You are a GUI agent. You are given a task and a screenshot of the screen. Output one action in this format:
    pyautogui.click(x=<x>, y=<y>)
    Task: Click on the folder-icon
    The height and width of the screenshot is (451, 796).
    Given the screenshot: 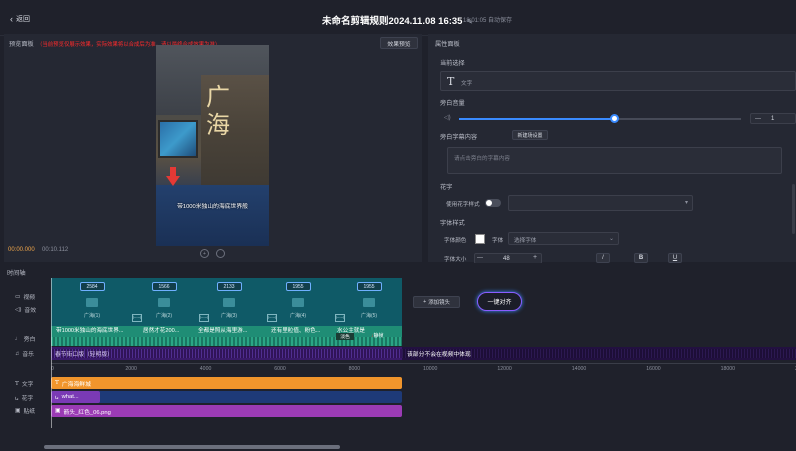 What is the action you would take?
    pyautogui.click(x=229, y=302)
    